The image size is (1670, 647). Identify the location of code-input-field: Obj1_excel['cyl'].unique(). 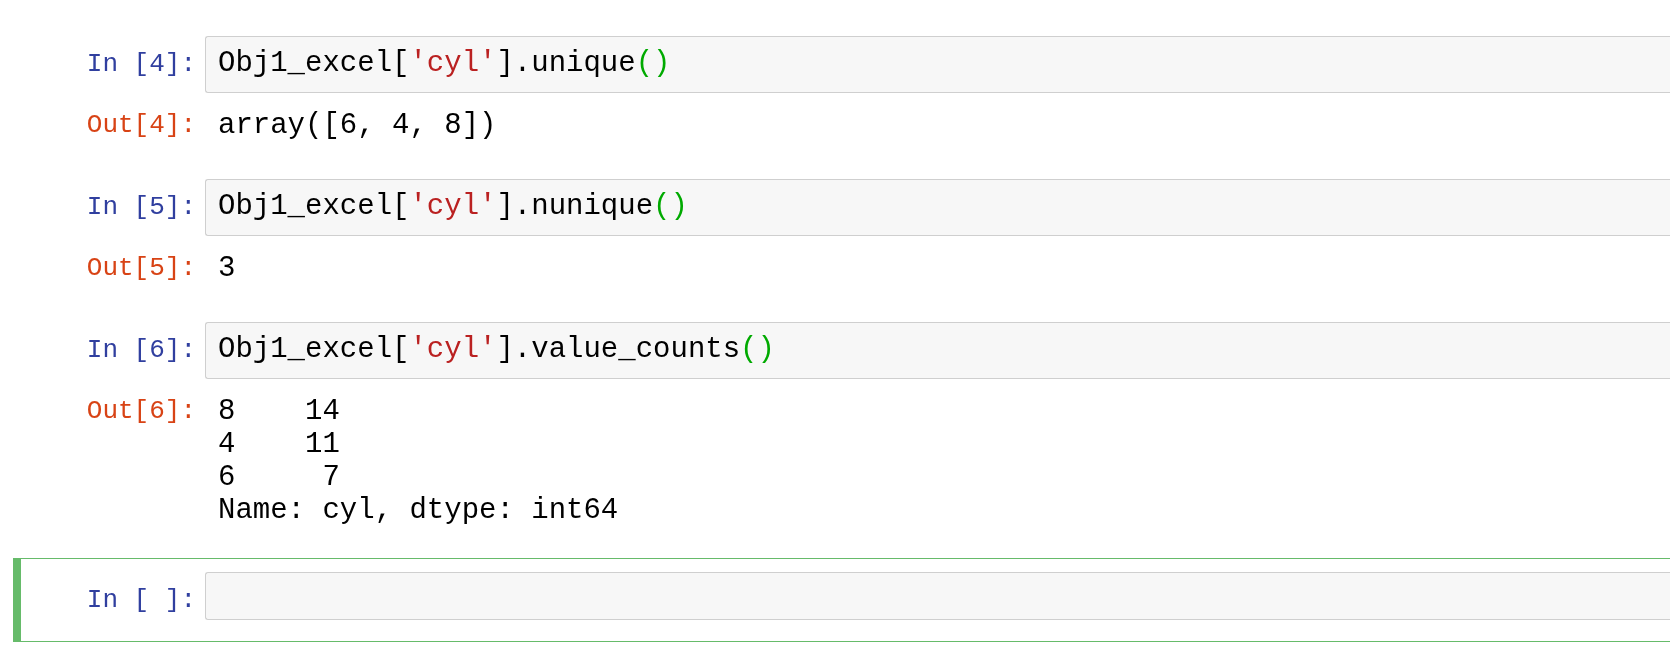
(937, 64).